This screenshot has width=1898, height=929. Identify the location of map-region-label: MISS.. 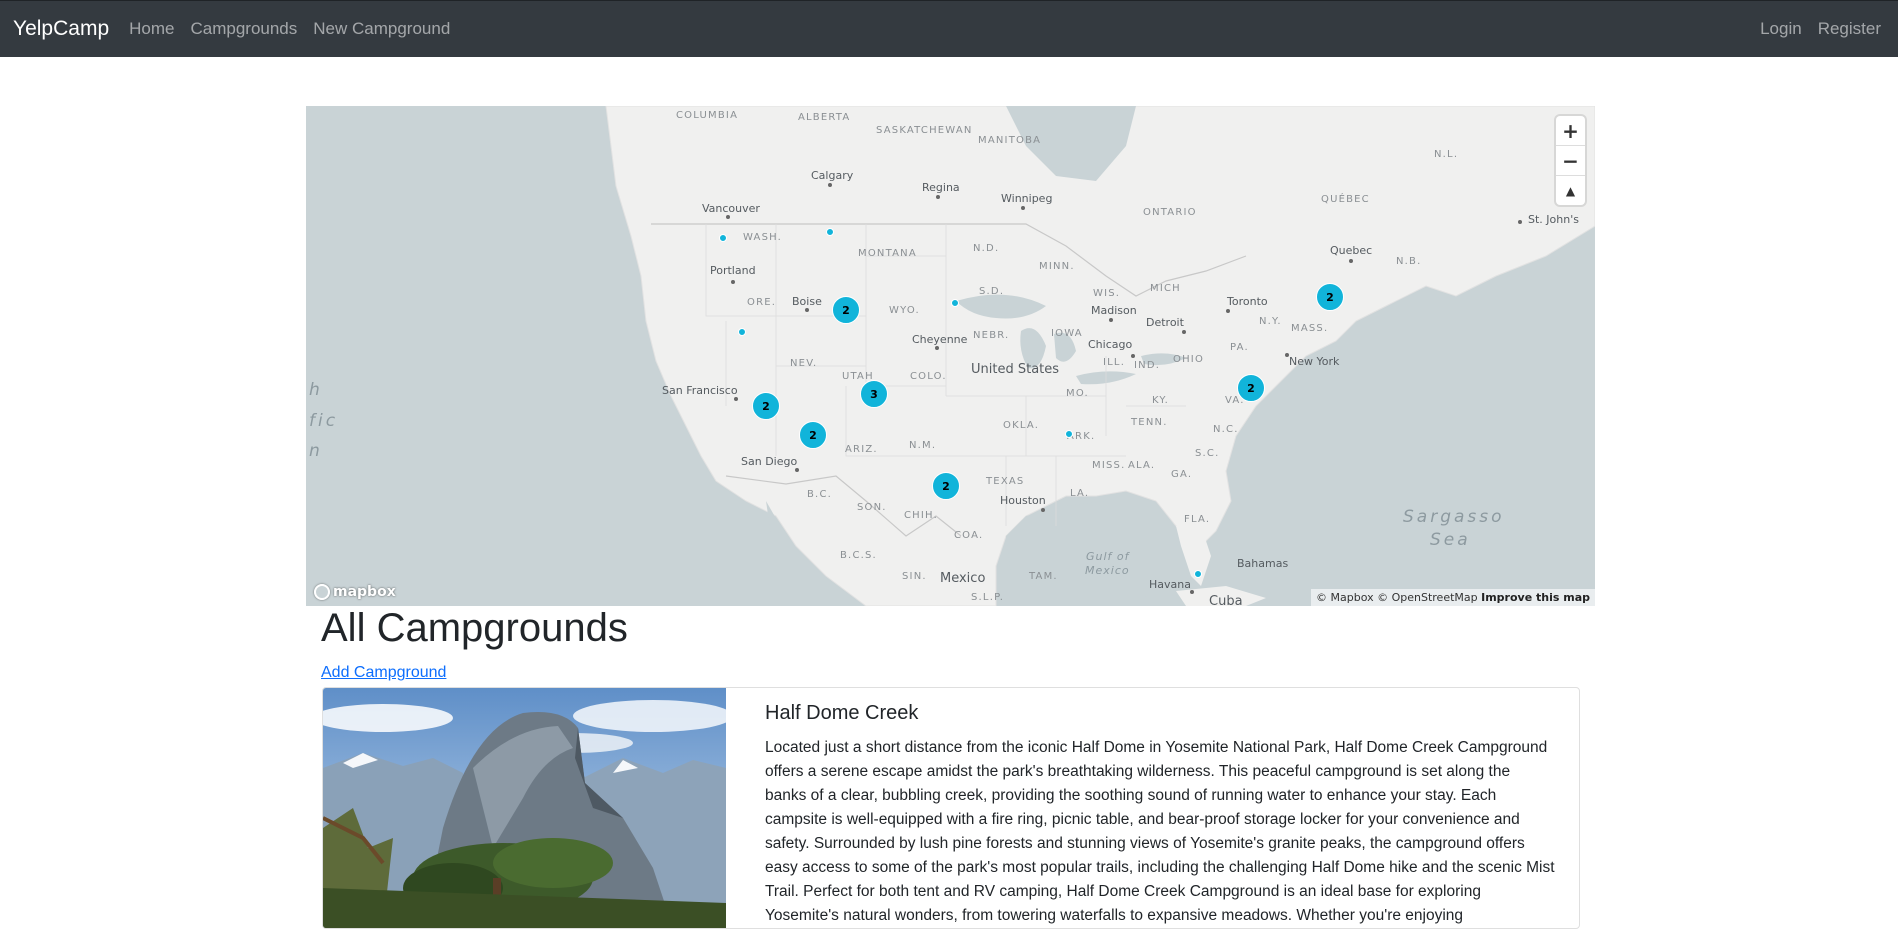
(1109, 465).